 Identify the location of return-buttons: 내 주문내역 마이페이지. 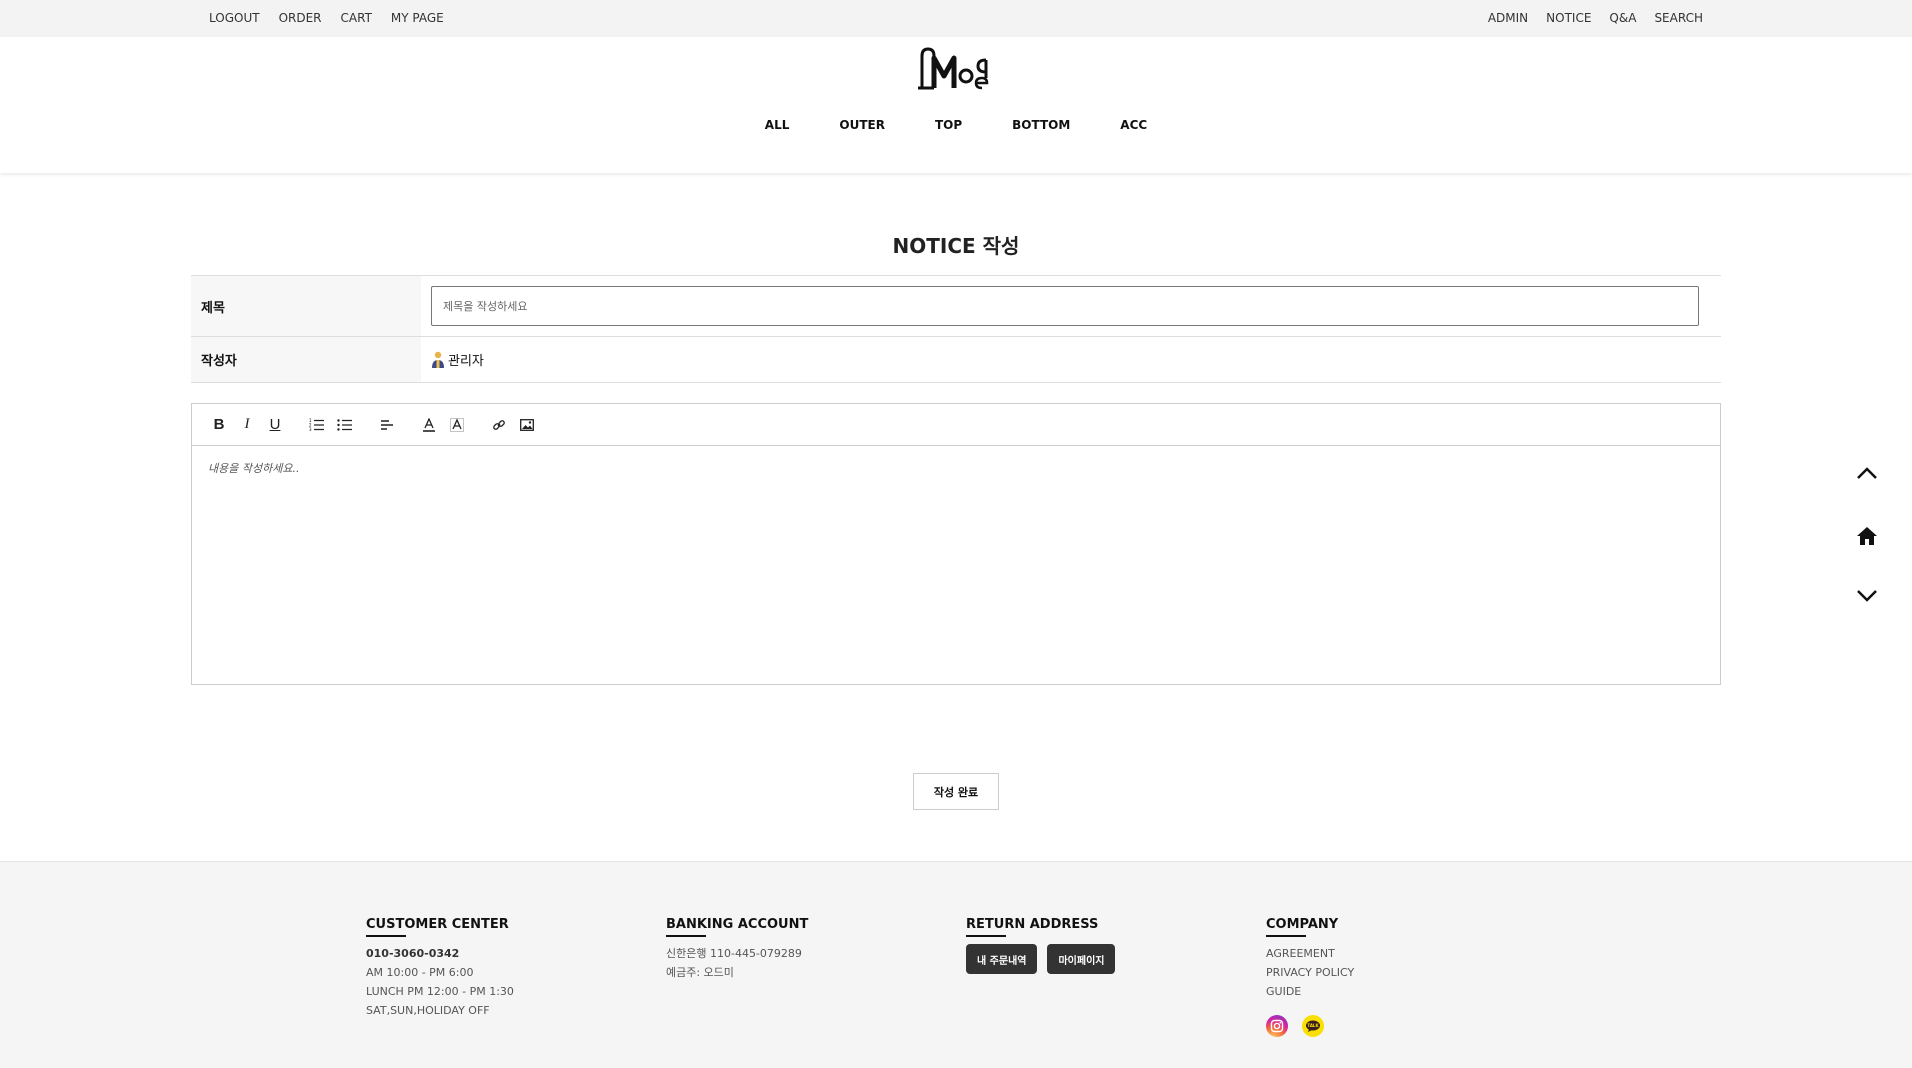
(1041, 959).